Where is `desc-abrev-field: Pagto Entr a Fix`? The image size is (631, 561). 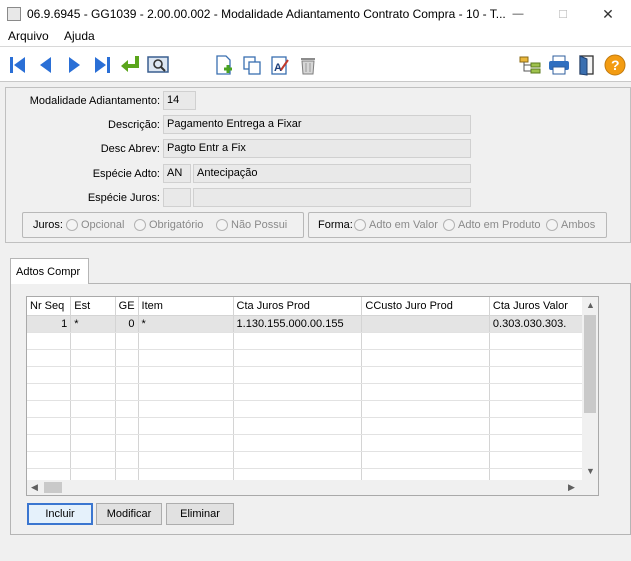 desc-abrev-field: Pagto Entr a Fix is located at coordinates (317, 148).